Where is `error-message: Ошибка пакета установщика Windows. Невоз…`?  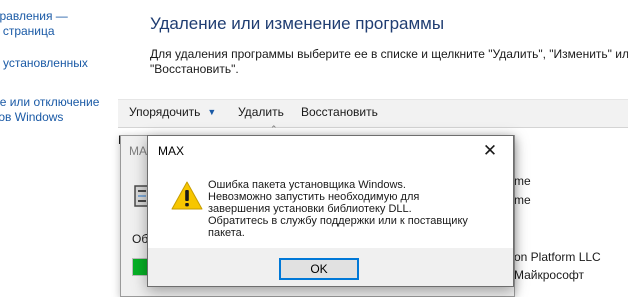
error-message: Ошибка пакета установщика Windows. Невоз… is located at coordinates (348, 209).